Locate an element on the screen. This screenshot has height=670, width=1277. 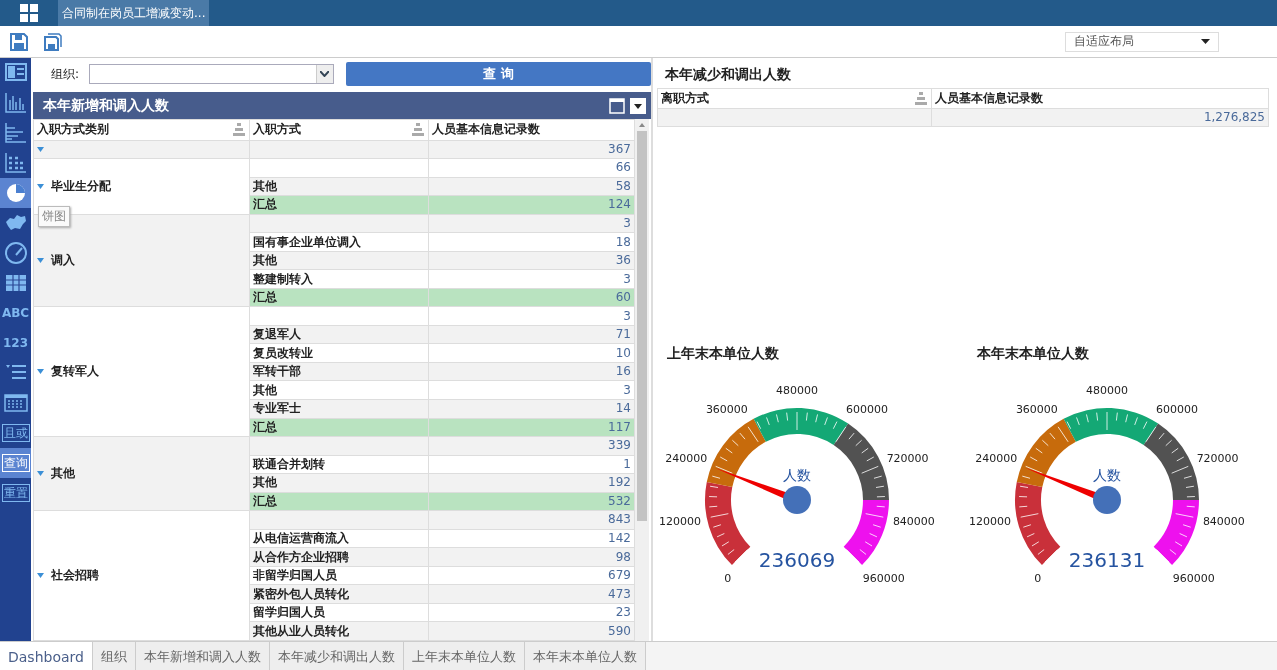
column-header: 离职方式 is located at coordinates (794, 98).